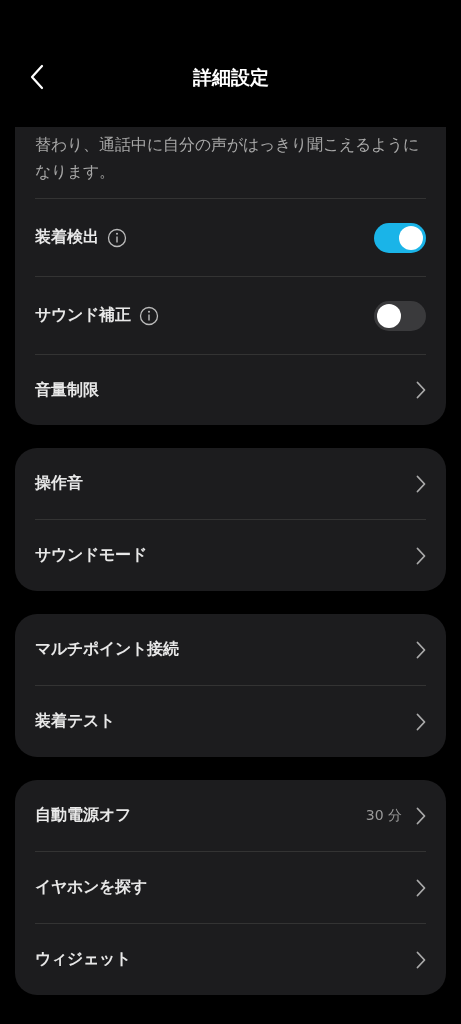 The width and height of the screenshot is (461, 1024). I want to click on setting-label: 操作音, so click(59, 483).